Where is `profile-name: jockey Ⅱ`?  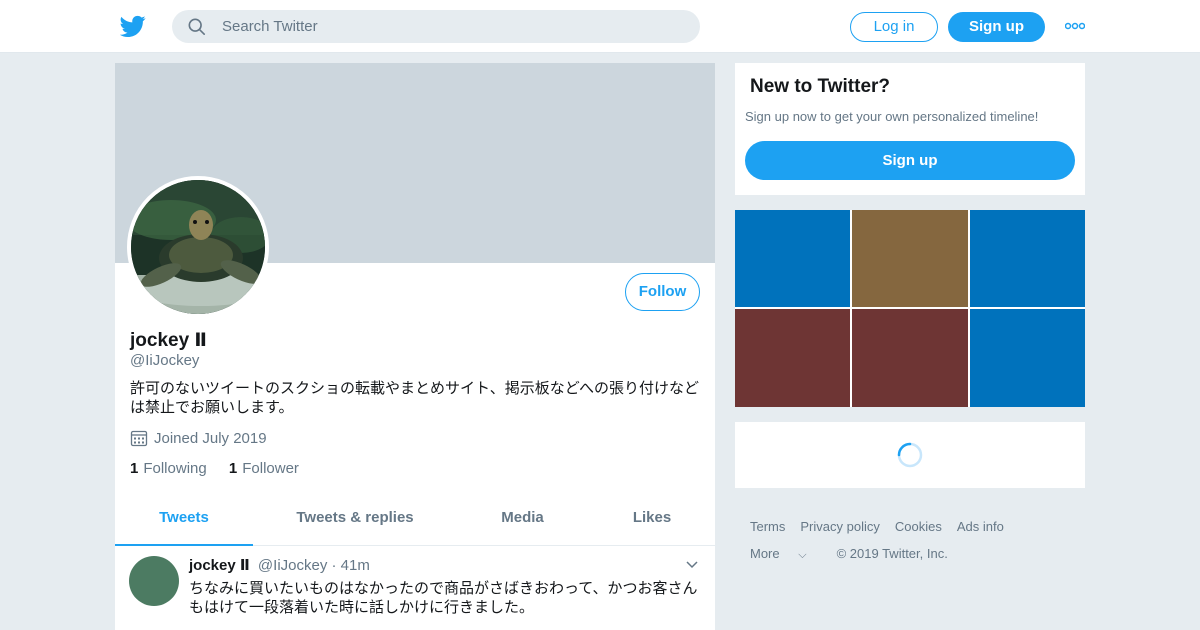
profile-name: jockey Ⅱ is located at coordinates (168, 340).